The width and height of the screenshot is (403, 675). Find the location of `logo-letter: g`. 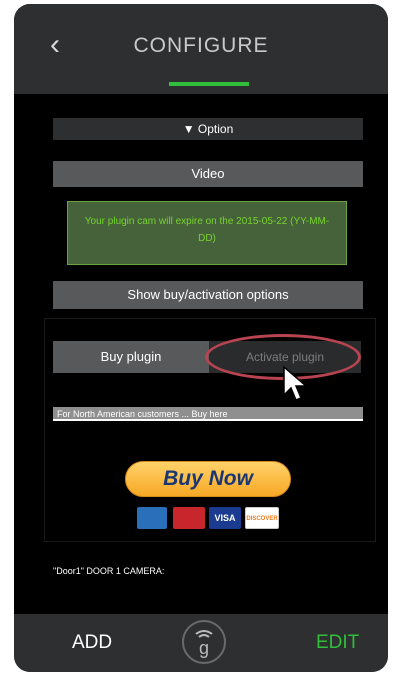

logo-letter: g is located at coordinates (204, 648).